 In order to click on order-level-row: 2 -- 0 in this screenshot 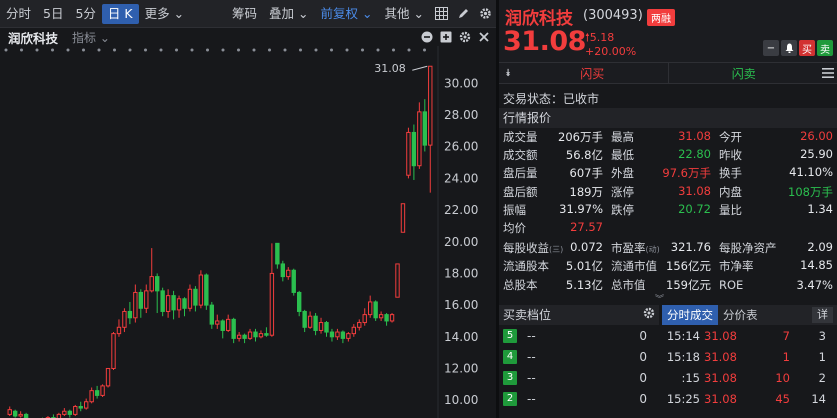, I will do `click(579, 398)`.